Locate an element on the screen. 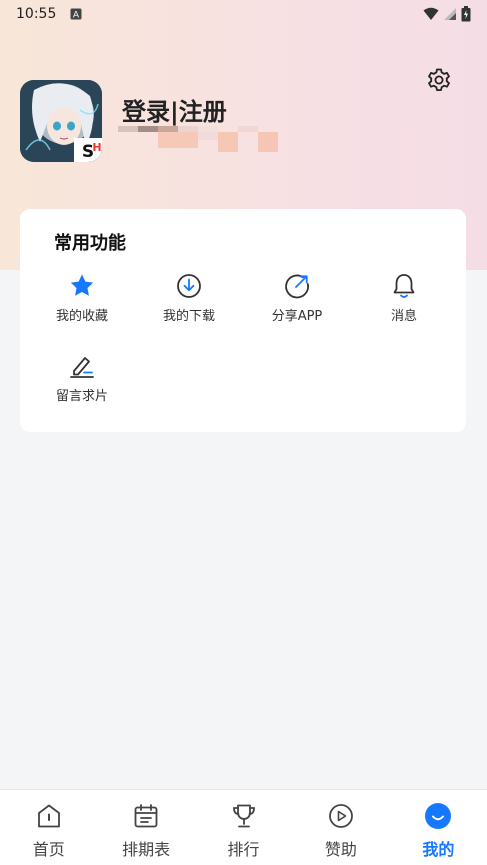 This screenshot has width=487, height=865. my-favorites-button: 我的收藏 is located at coordinates (82, 298).